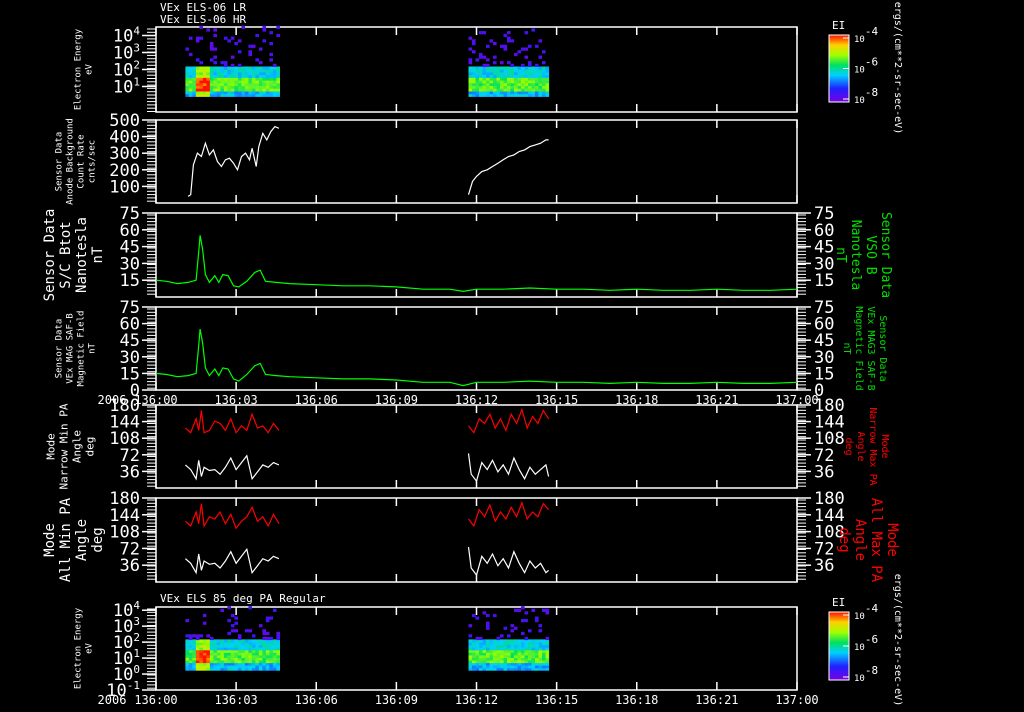 This screenshot has width=1024, height=712. I want to click on p2-ytick-label: 500, so click(124, 121).